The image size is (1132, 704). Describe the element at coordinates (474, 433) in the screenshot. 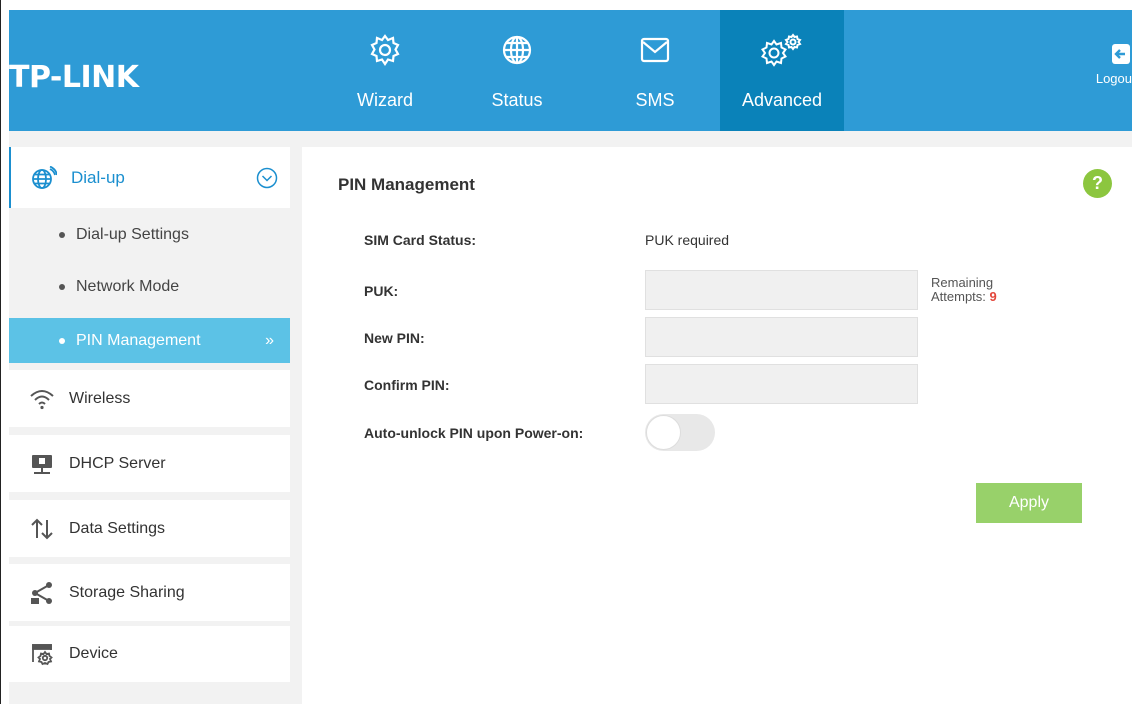

I see `auto-unlock-label: Auto-unlock PIN upon Power-on:` at that location.